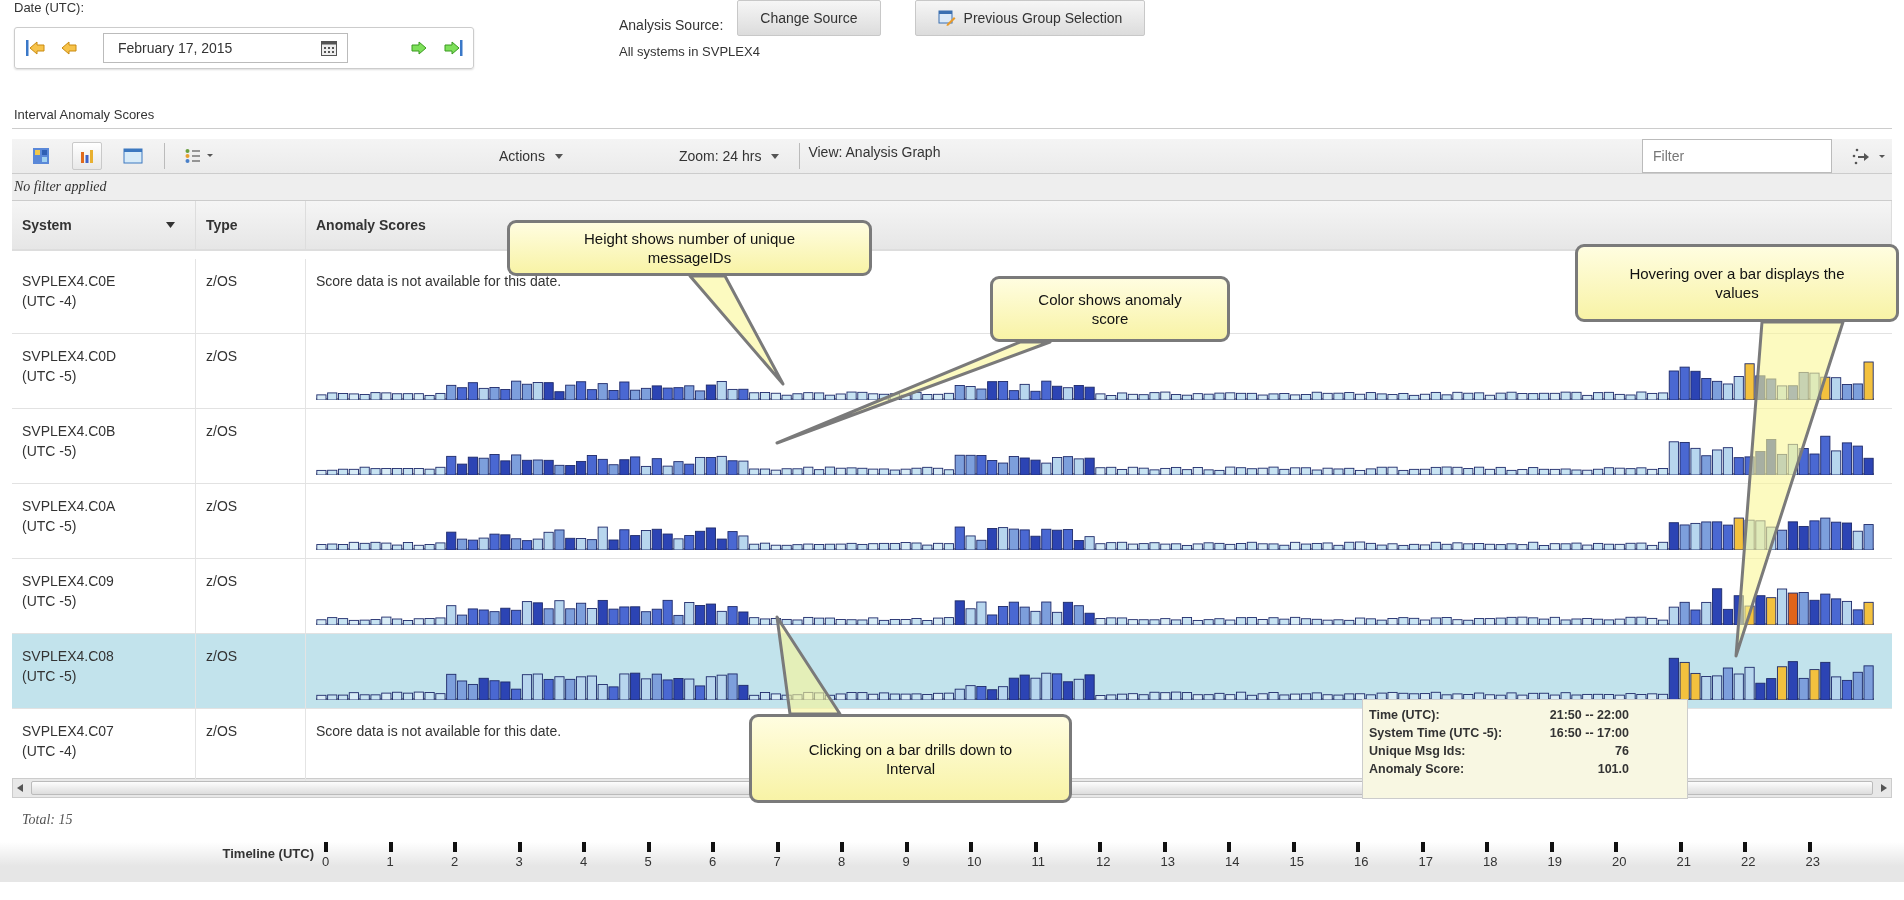 Image resolution: width=1904 pixels, height=900 pixels. I want to click on tick-label: 9, so click(906, 861).